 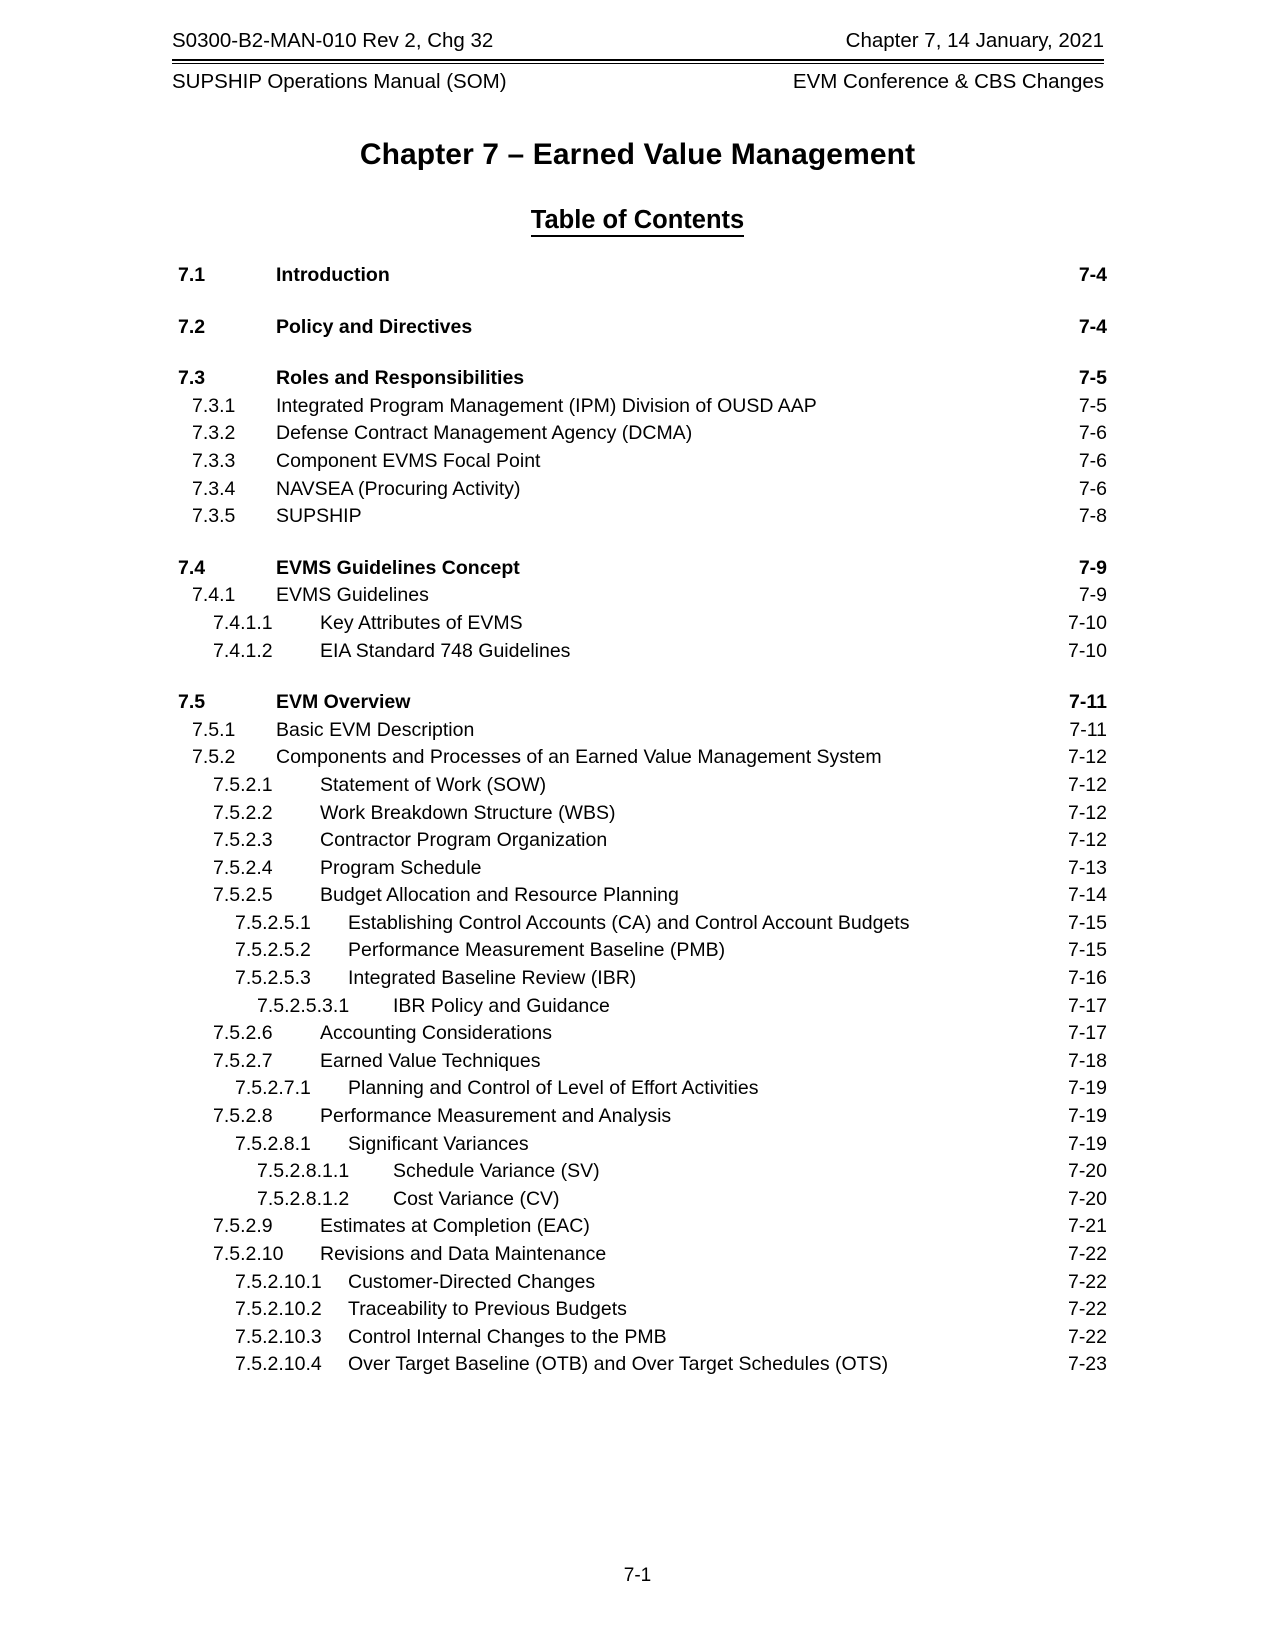 What do you see at coordinates (278, 1364) in the screenshot?
I see `toc-entry-number: 7.5.2.10.4` at bounding box center [278, 1364].